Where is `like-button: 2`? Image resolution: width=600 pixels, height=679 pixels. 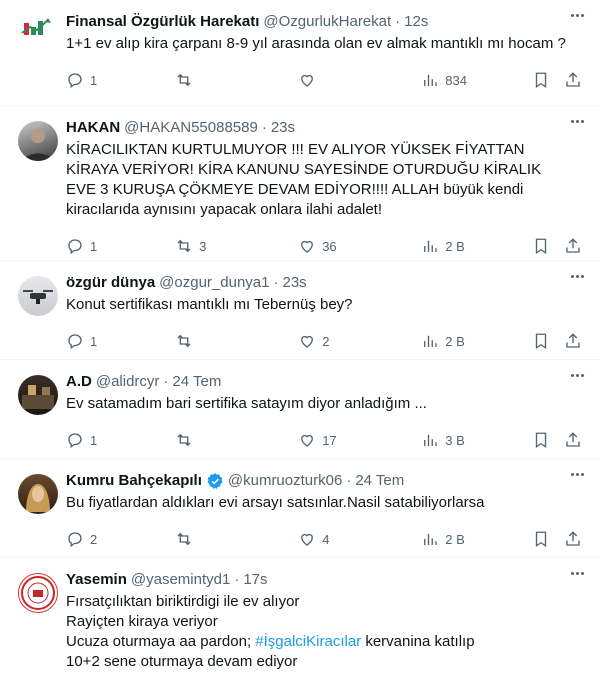 like-button: 2 is located at coordinates (359, 341).